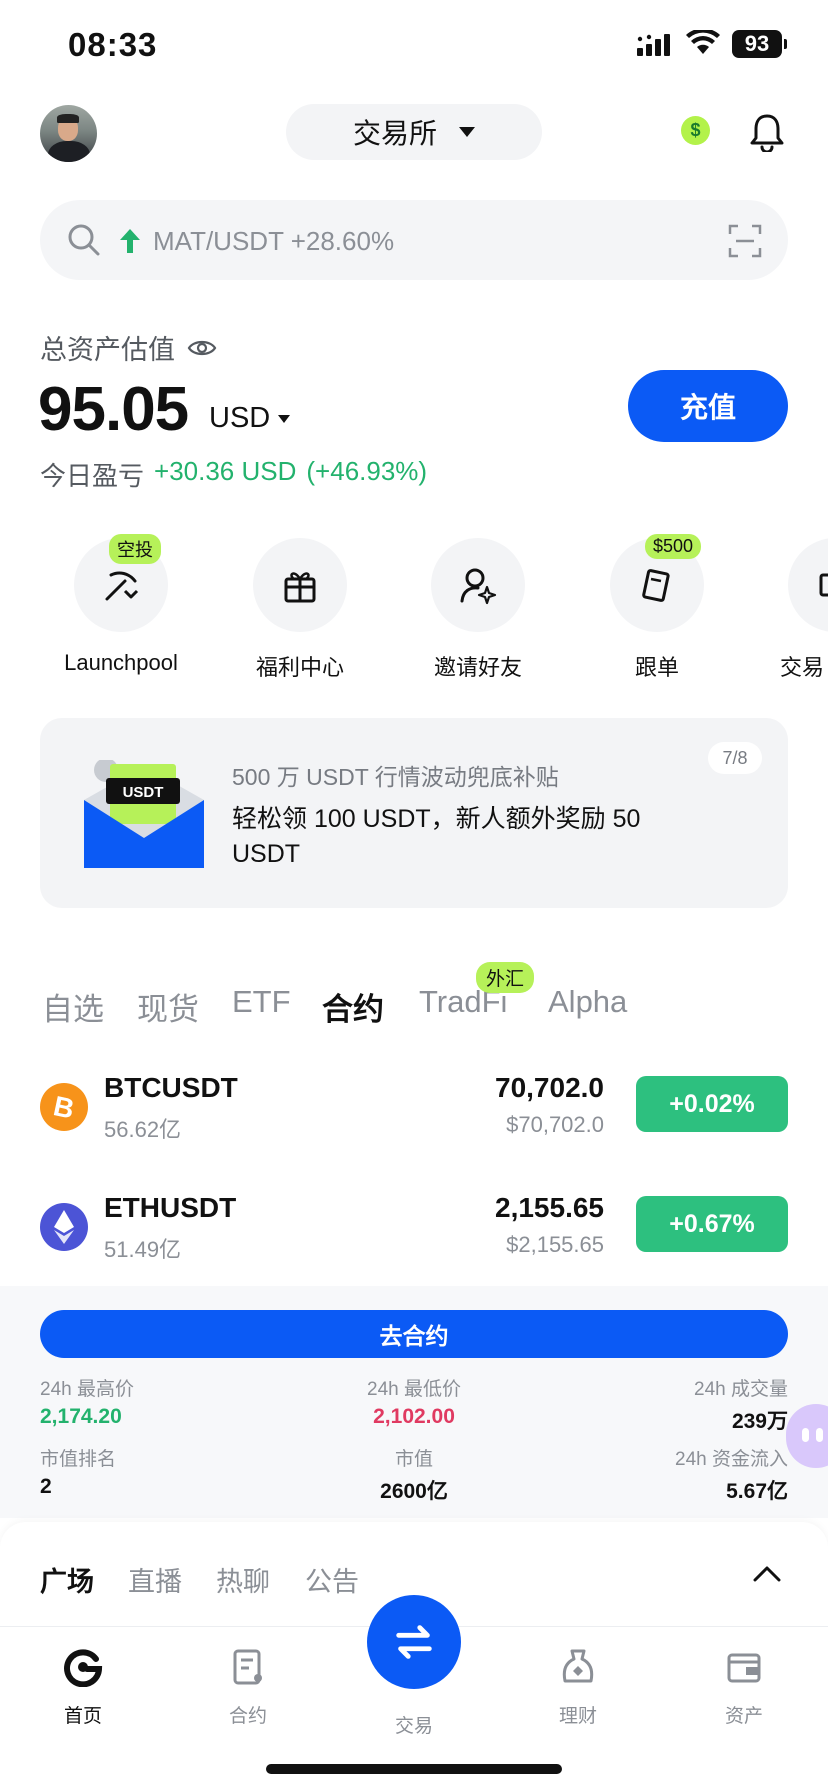 Image resolution: width=828 pixels, height=1792 pixels. Describe the element at coordinates (505, 977) in the screenshot. I see `forex-badge: 外汇` at that location.